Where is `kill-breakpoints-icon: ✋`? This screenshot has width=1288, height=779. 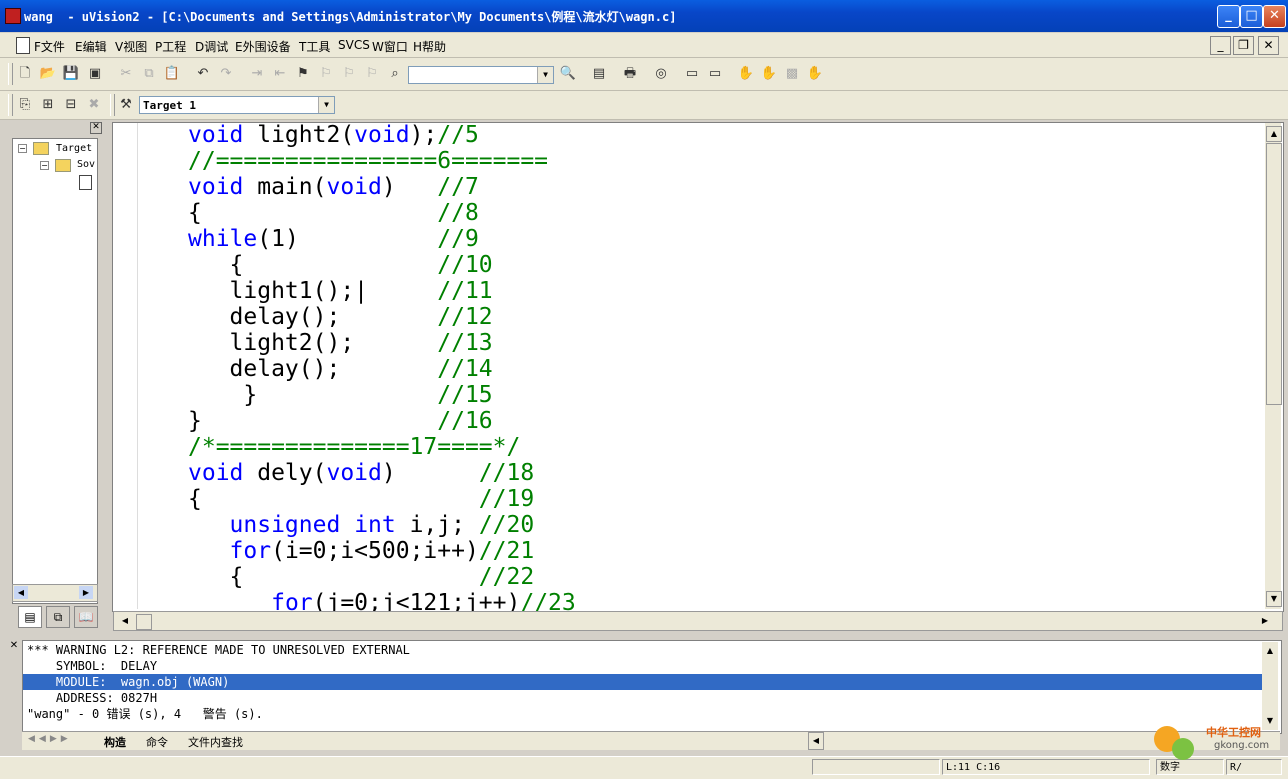
kill-breakpoints-icon: ✋ is located at coordinates (815, 74).